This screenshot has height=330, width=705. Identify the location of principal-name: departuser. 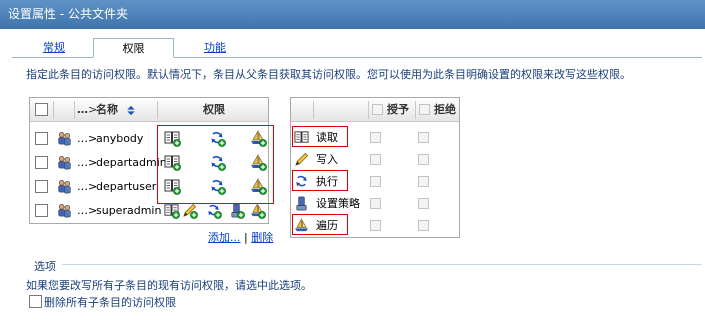
(126, 186).